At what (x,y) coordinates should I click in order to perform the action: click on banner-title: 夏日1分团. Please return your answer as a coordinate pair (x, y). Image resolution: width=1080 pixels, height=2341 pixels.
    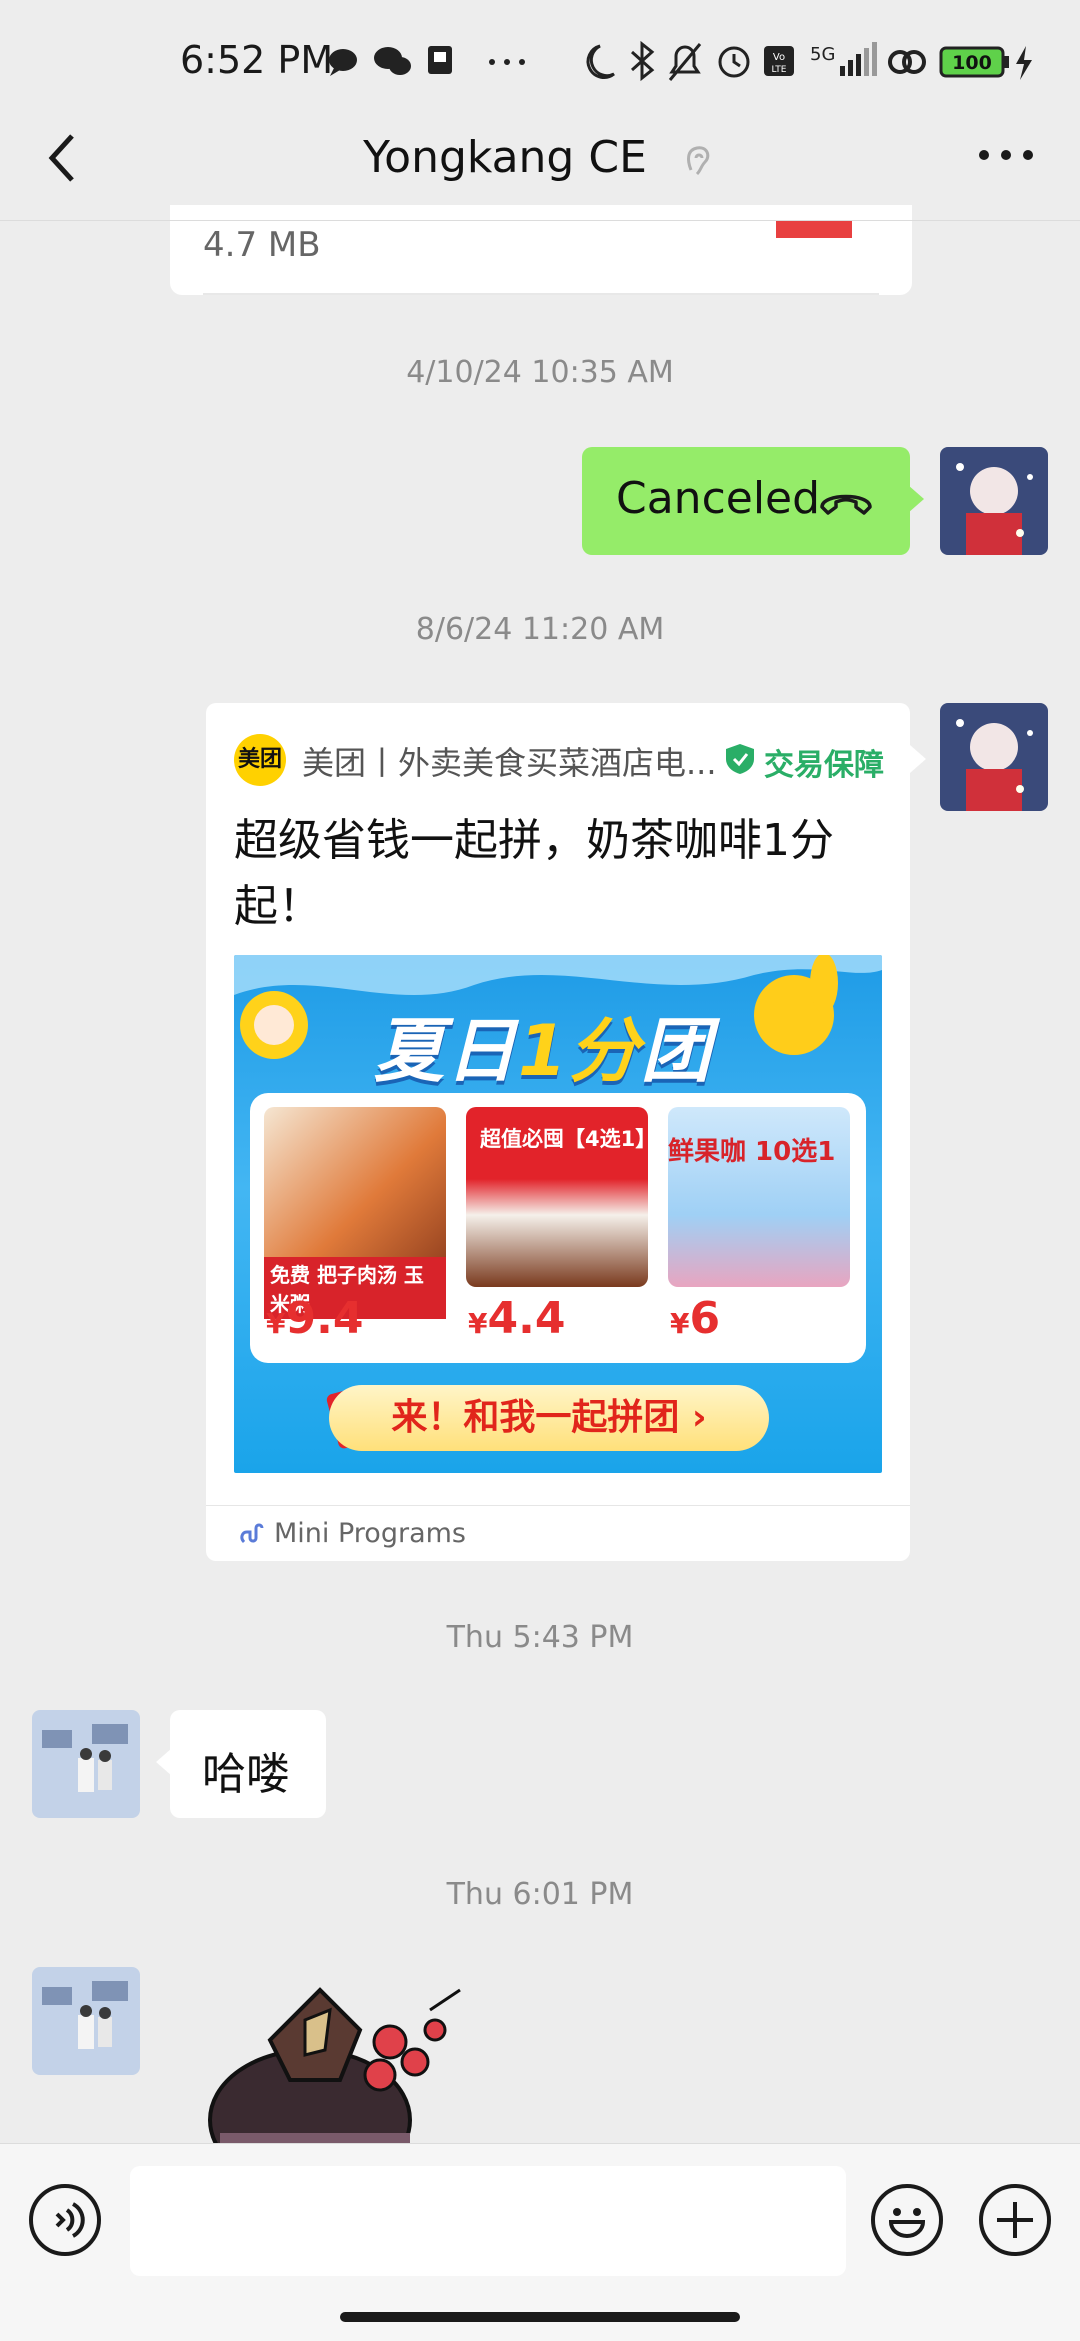
    Looking at the image, I should click on (543, 1045).